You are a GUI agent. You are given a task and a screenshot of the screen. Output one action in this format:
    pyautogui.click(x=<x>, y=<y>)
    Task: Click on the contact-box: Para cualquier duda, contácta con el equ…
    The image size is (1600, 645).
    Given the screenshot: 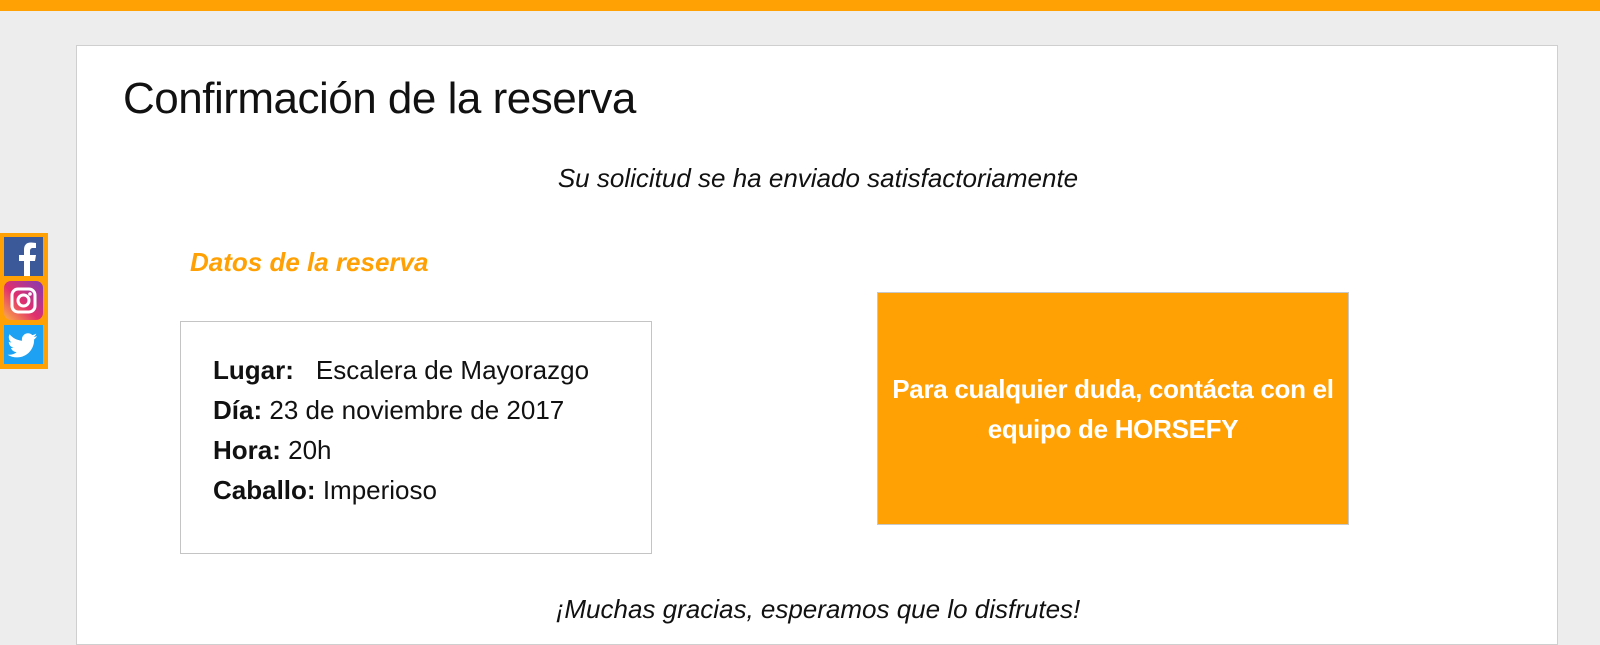 What is the action you would take?
    pyautogui.click(x=1113, y=408)
    